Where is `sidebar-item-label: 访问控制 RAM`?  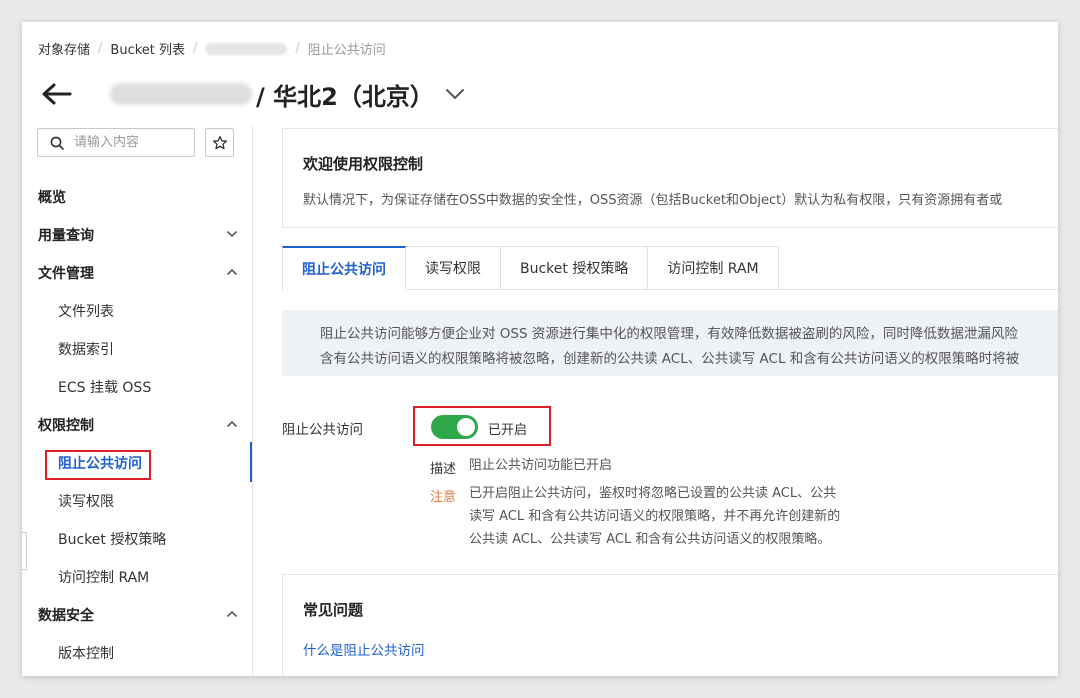
sidebar-item-label: 访问控制 RAM is located at coordinates (104, 578).